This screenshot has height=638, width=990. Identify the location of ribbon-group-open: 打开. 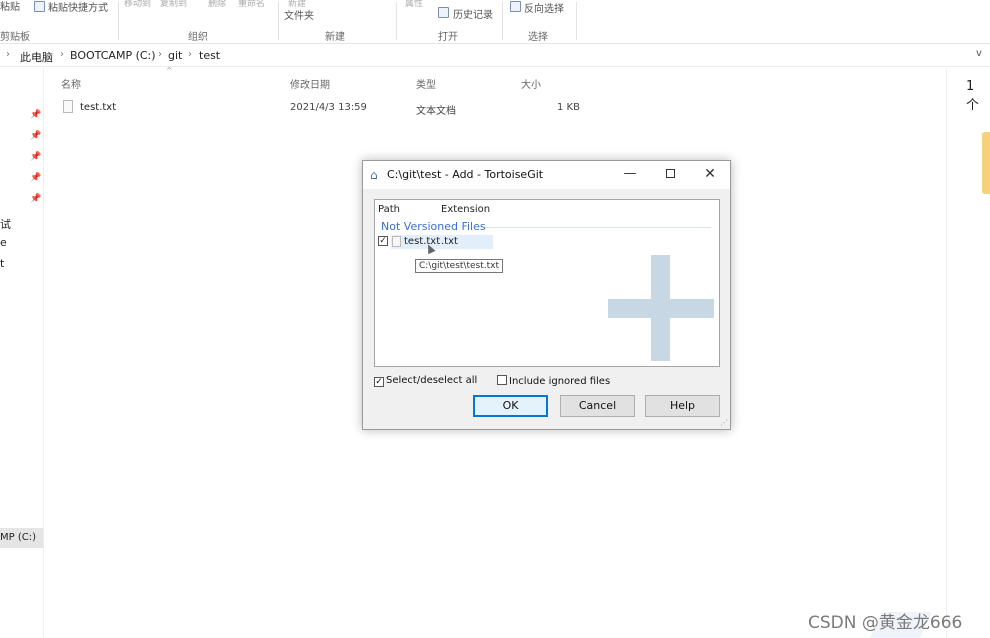
(448, 37).